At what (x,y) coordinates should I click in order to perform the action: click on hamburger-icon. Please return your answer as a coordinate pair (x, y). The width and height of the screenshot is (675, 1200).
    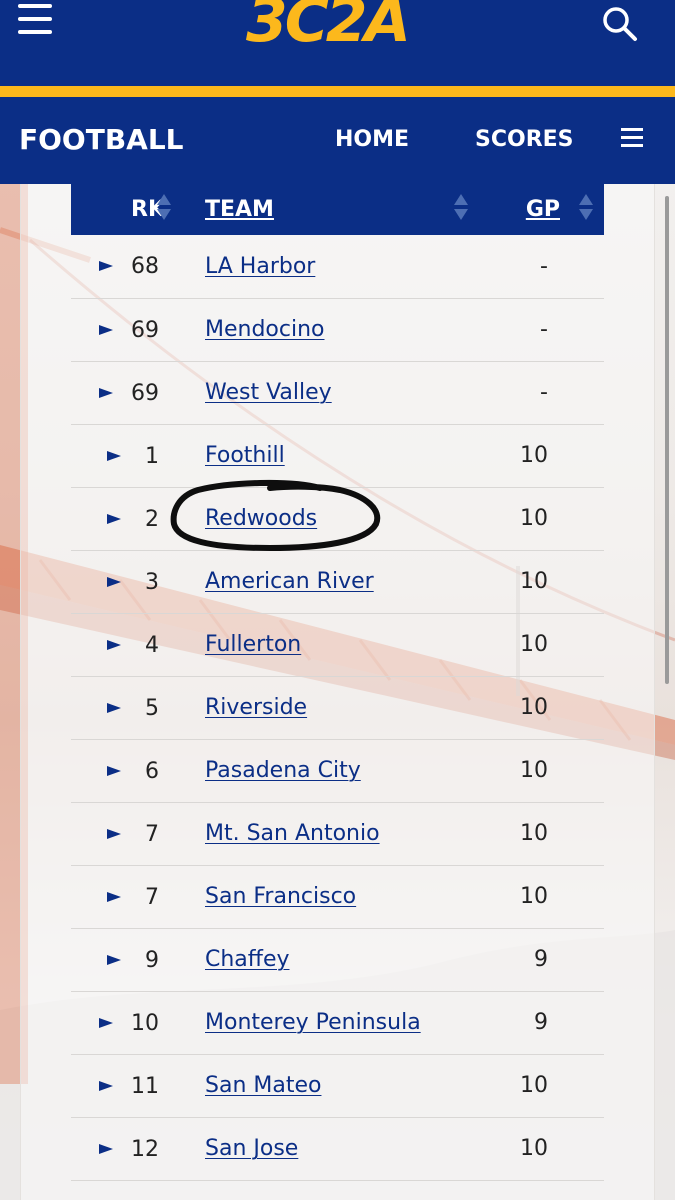
    Looking at the image, I should click on (35, 20).